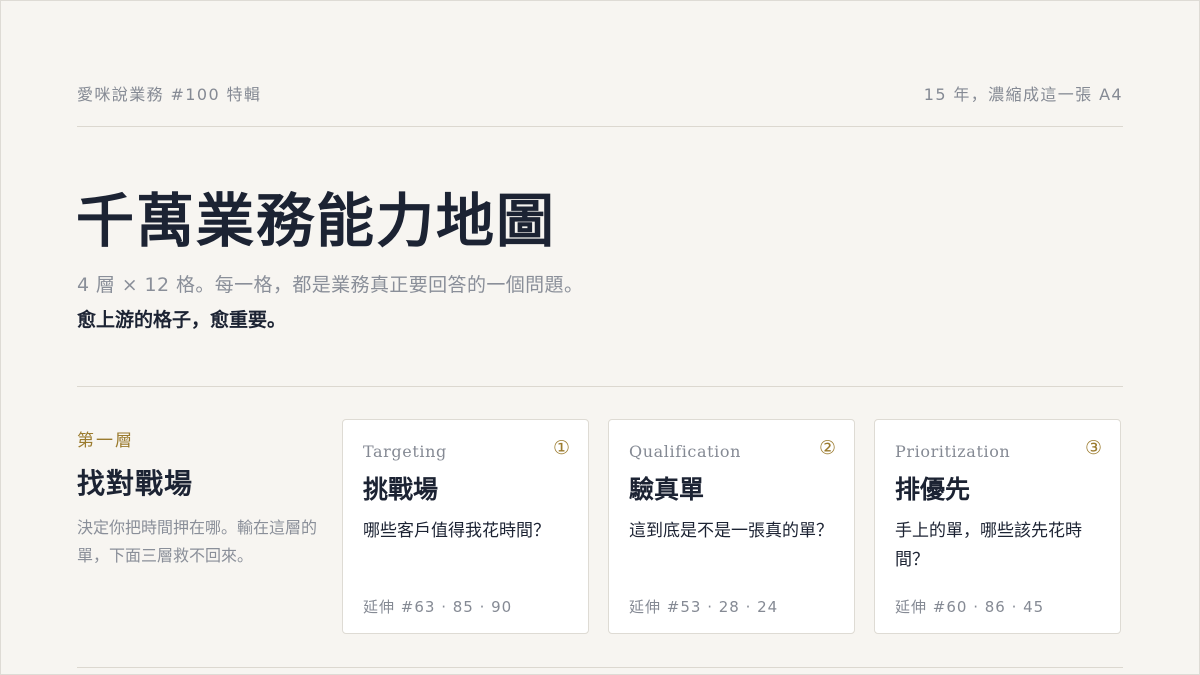 Image resolution: width=1200 pixels, height=675 pixels. Describe the element at coordinates (169, 94) in the screenshot. I see `series-label: 愛咪說業務 #100 特輯` at that location.